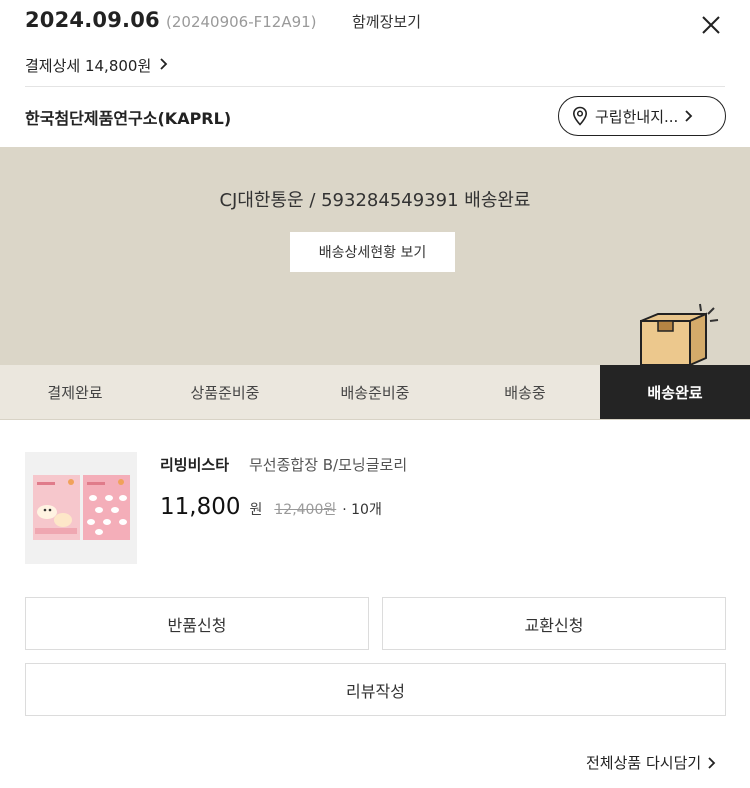  What do you see at coordinates (194, 464) in the screenshot?
I see `product-brand: 리빙비스타` at bounding box center [194, 464].